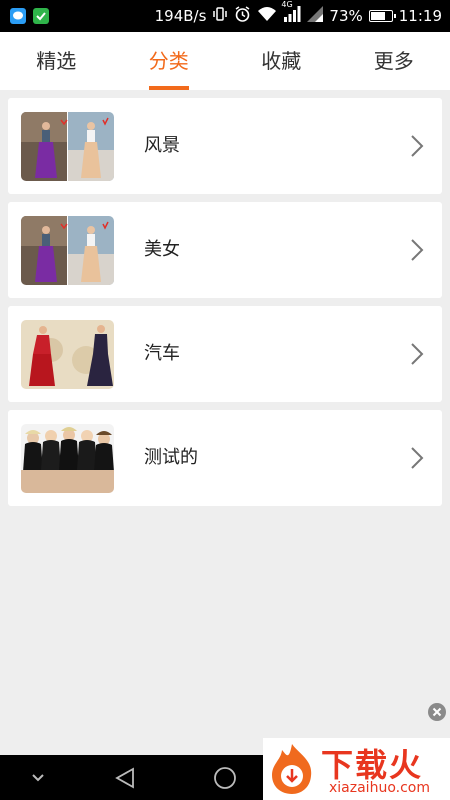 The width and height of the screenshot is (450, 800). I want to click on tab-label: 收藏, so click(281, 61).